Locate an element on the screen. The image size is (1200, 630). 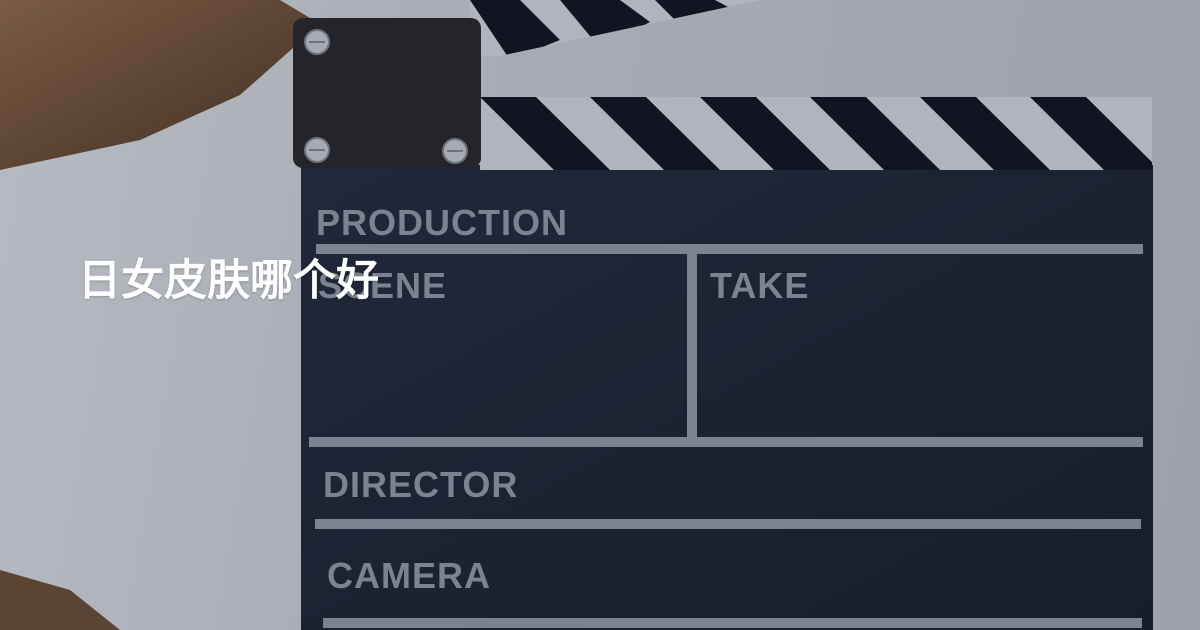
page-title: 日女皮肤哪个好 is located at coordinates (228, 281).